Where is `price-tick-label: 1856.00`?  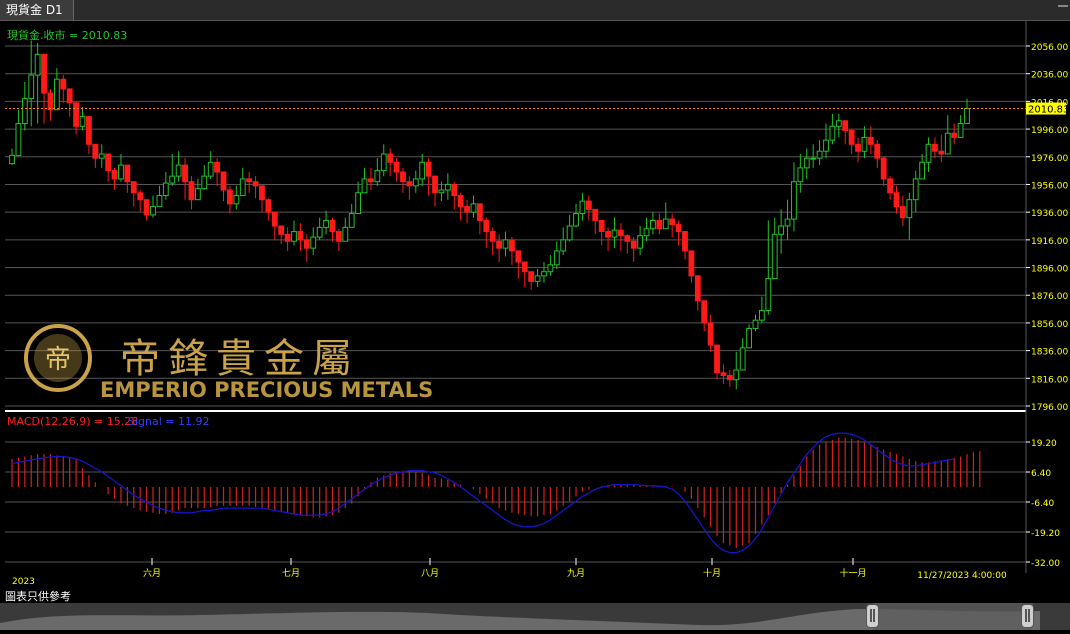 price-tick-label: 1856.00 is located at coordinates (1049, 325).